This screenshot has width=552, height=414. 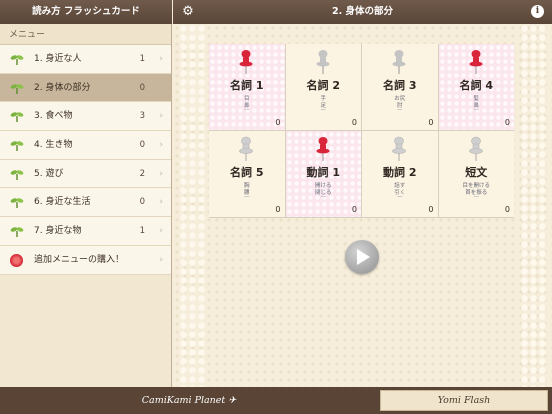 What do you see at coordinates (464, 400) in the screenshot?
I see `yomi-flash-button: Yomi Flash` at bounding box center [464, 400].